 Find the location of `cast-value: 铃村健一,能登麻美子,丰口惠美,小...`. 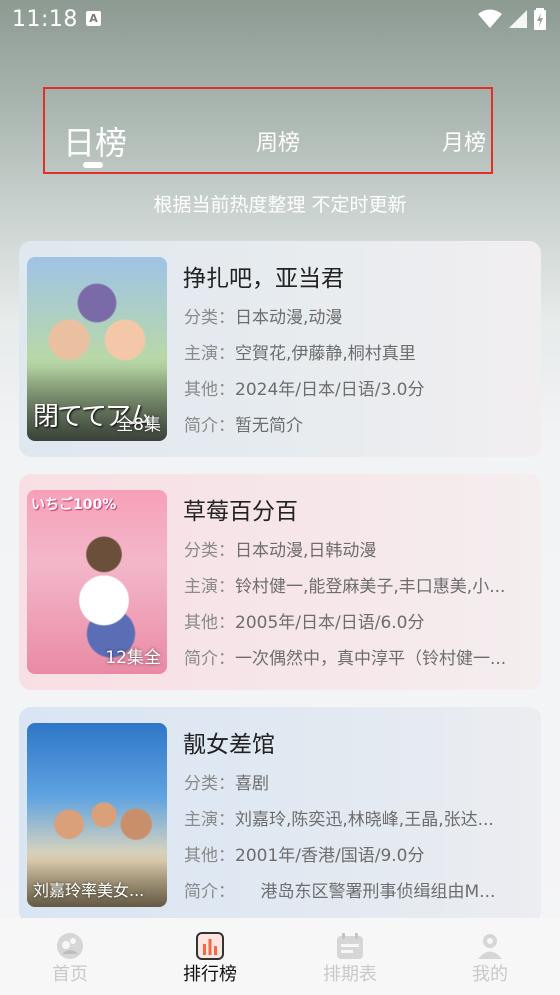

cast-value: 铃村健一,能登麻美子,丰口惠美,小... is located at coordinates (370, 587).